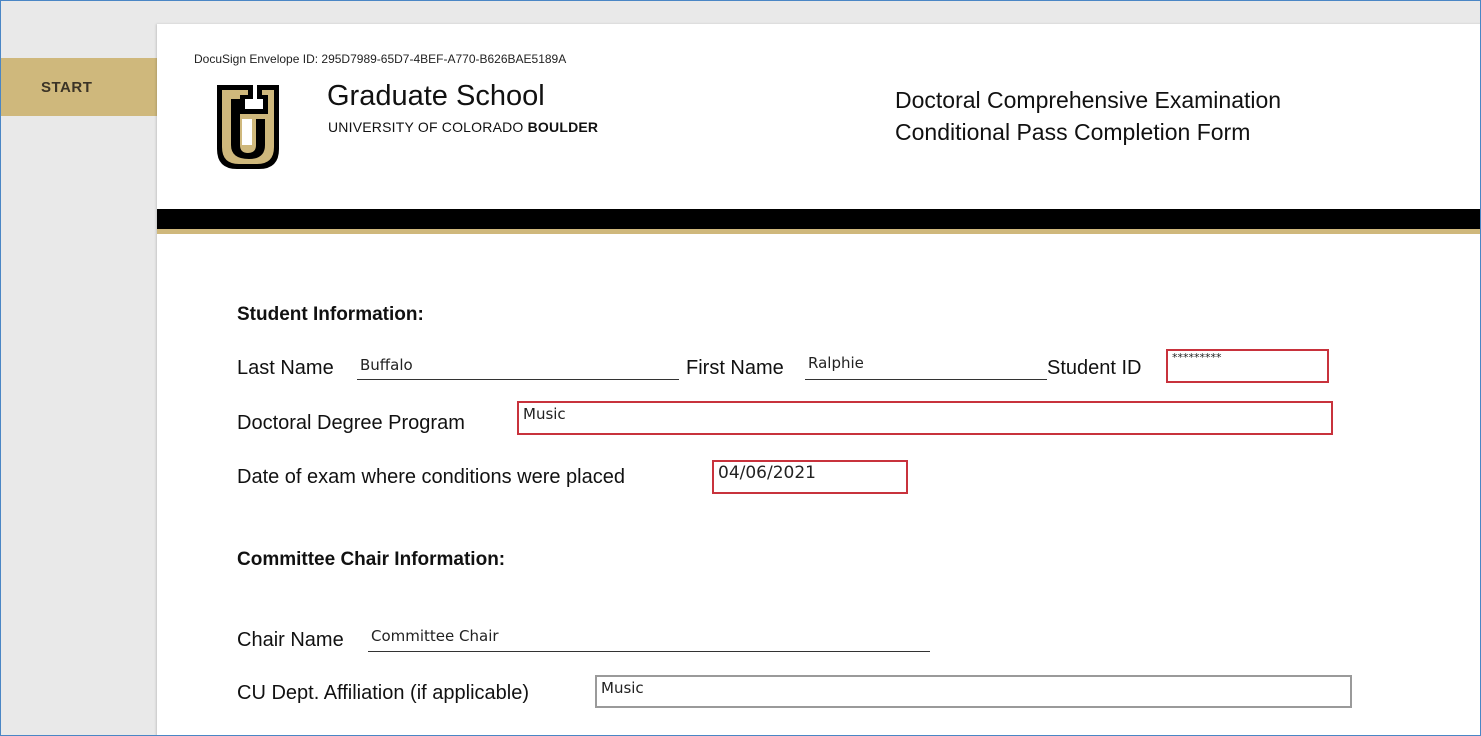 The width and height of the screenshot is (1481, 736). Describe the element at coordinates (518, 367) in the screenshot. I see `last-name-field: Buffalo` at that location.